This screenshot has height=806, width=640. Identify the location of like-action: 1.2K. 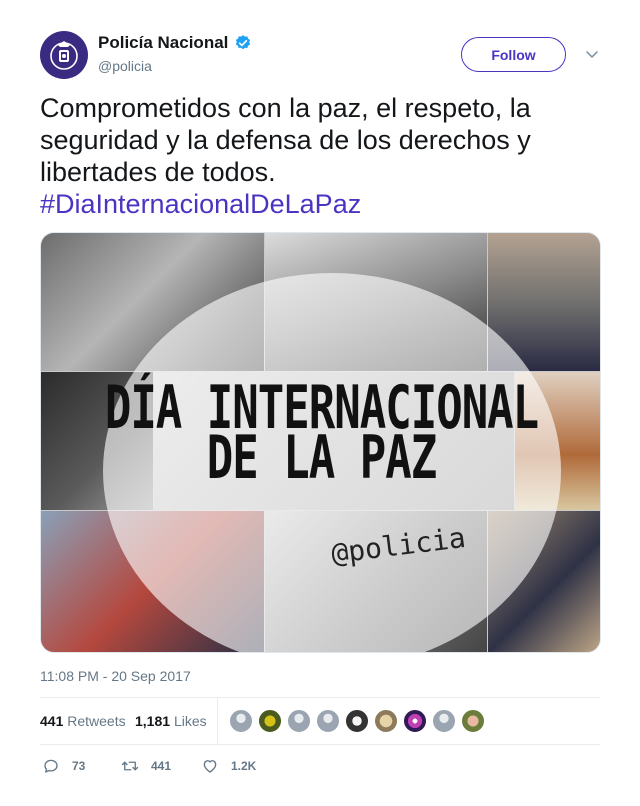
(228, 766).